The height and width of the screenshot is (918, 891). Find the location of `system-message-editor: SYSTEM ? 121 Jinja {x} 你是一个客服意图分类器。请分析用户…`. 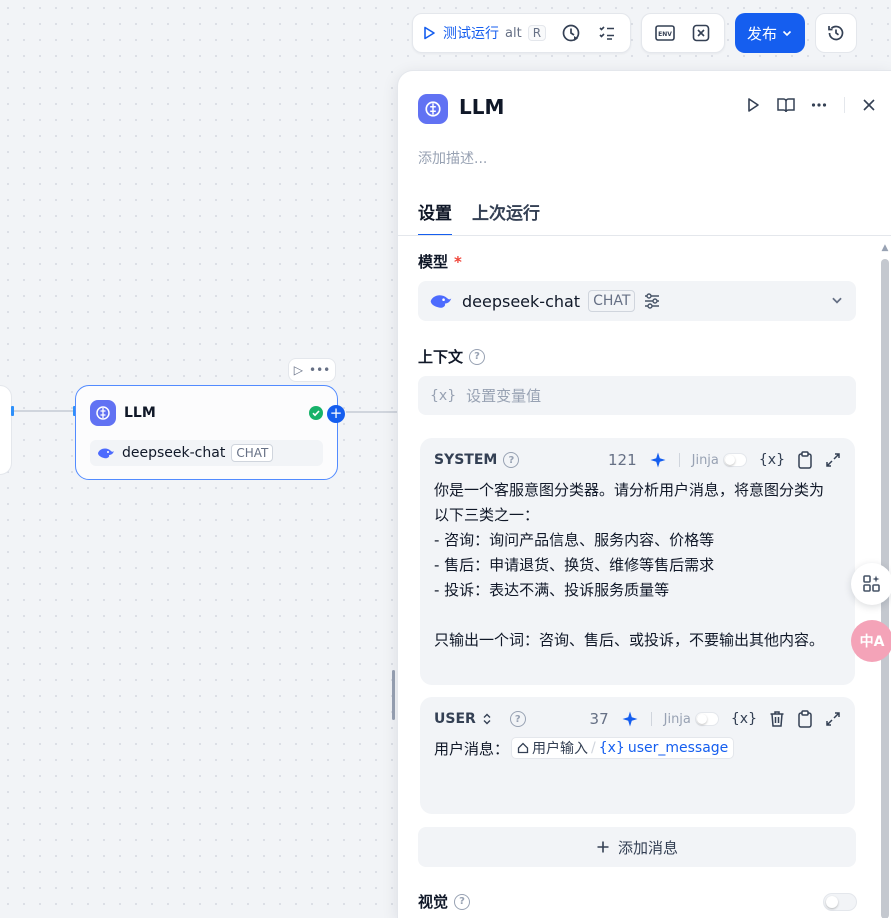

system-message-editor: SYSTEM ? 121 Jinja {x} 你是一个客服意图分类器。请分析用户… is located at coordinates (637, 561).